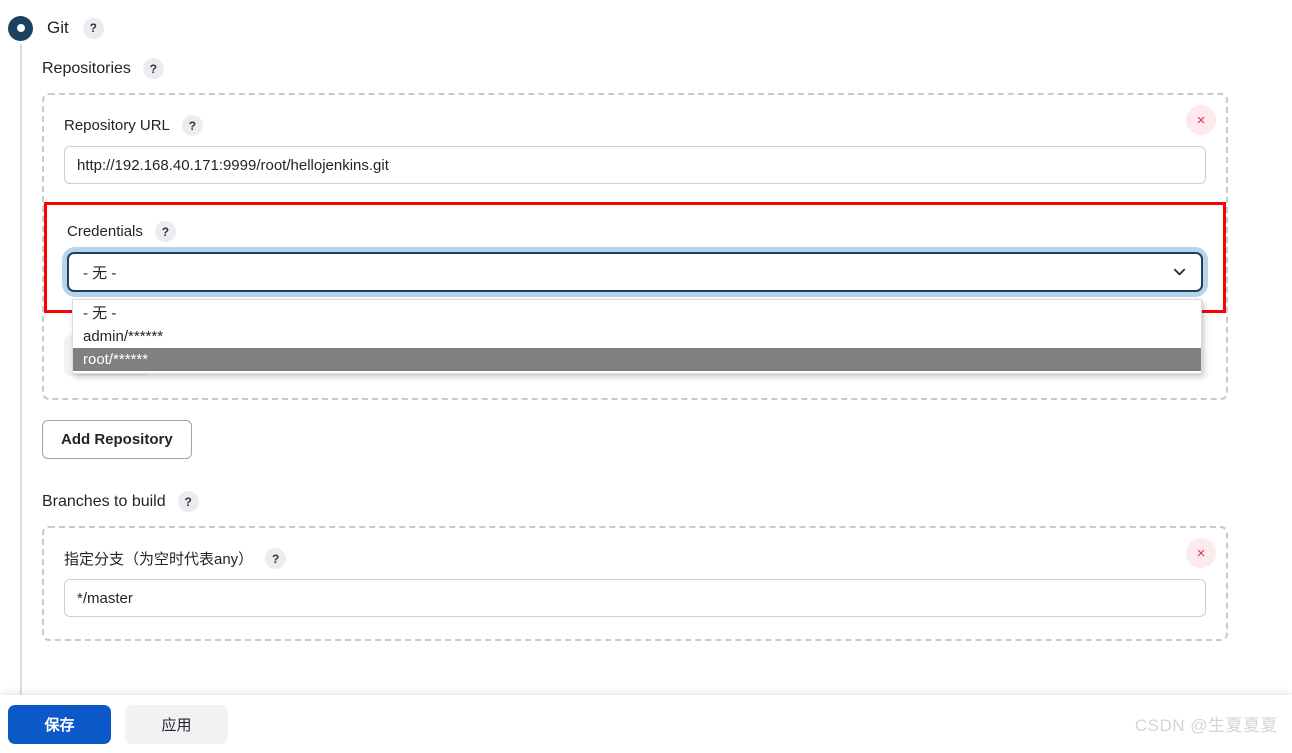 The height and width of the screenshot is (753, 1292). What do you see at coordinates (1179, 272) in the screenshot?
I see `chevron-down-icon` at bounding box center [1179, 272].